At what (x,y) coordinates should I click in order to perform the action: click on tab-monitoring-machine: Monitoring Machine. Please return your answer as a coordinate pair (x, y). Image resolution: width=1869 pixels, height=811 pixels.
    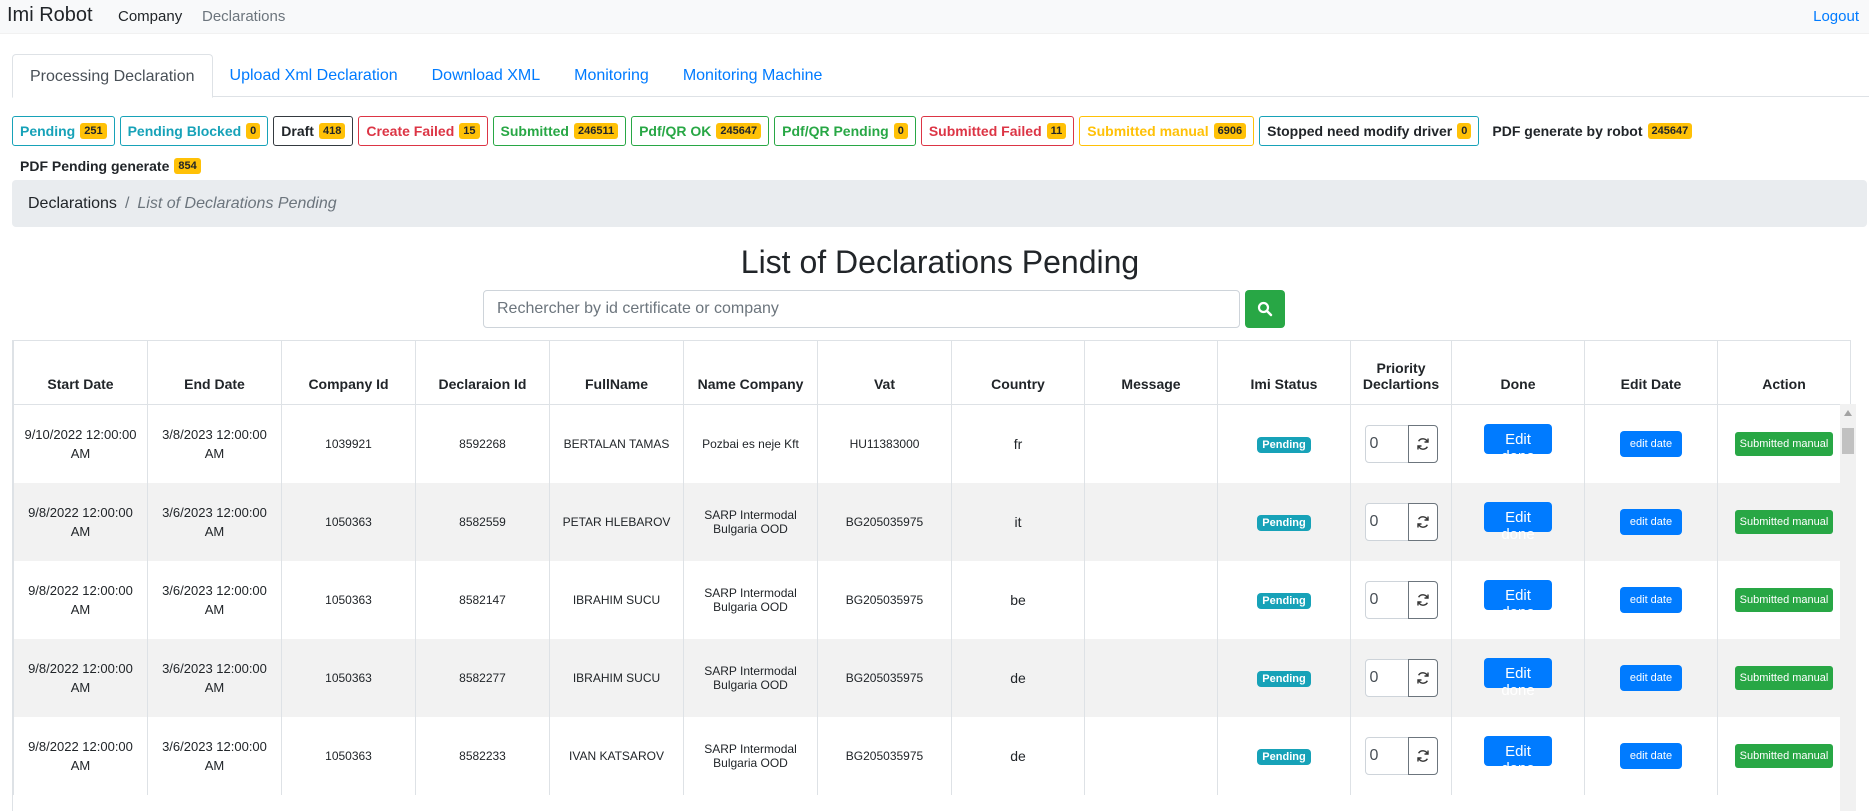
    Looking at the image, I should click on (753, 75).